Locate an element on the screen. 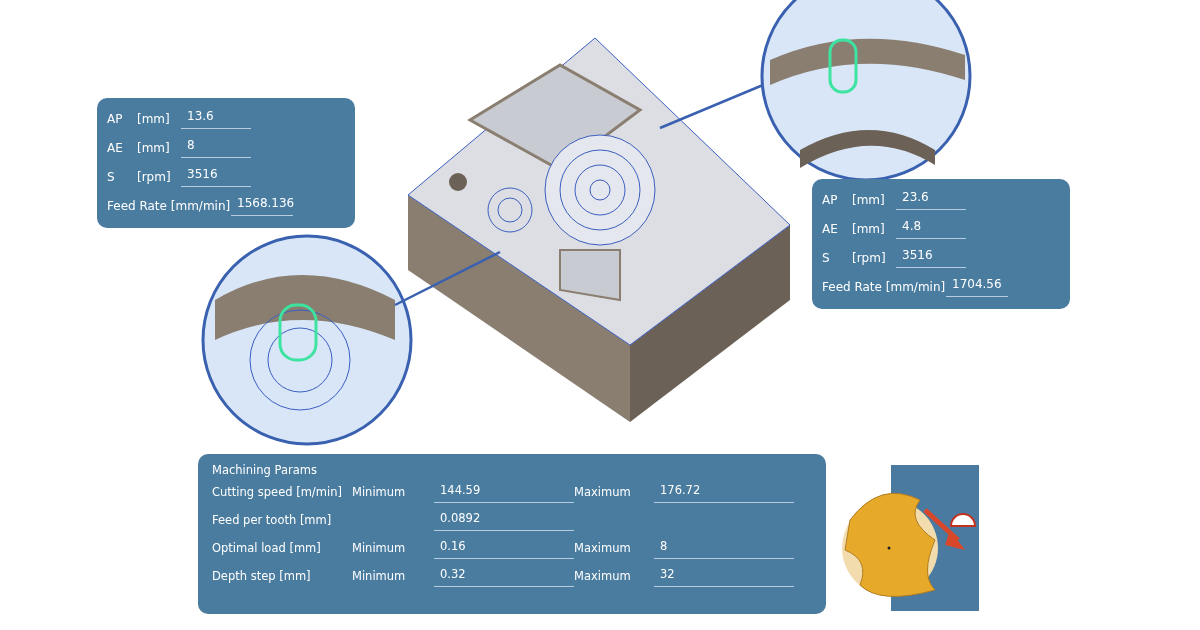 The width and height of the screenshot is (1200, 630). parameter-label: Optimal load [mm] is located at coordinates (267, 549).